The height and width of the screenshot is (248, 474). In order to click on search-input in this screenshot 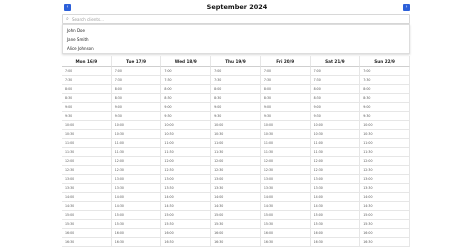, I will do `click(237, 19)`.